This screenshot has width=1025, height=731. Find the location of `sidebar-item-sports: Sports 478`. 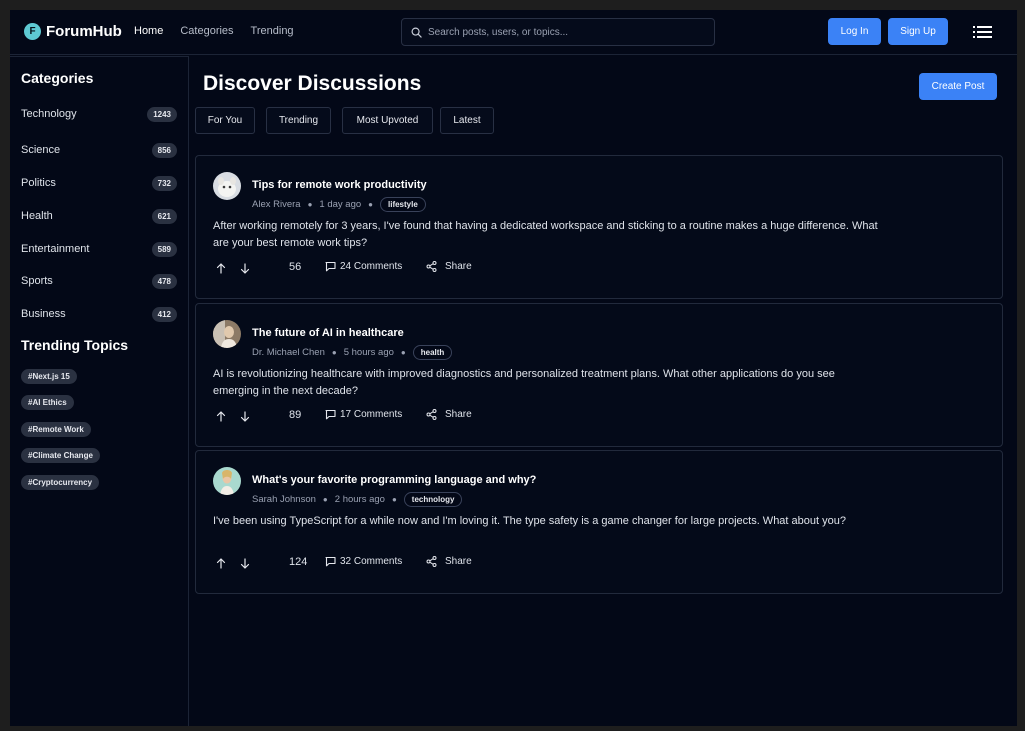

sidebar-item-sports: Sports 478 is located at coordinates (99, 281).